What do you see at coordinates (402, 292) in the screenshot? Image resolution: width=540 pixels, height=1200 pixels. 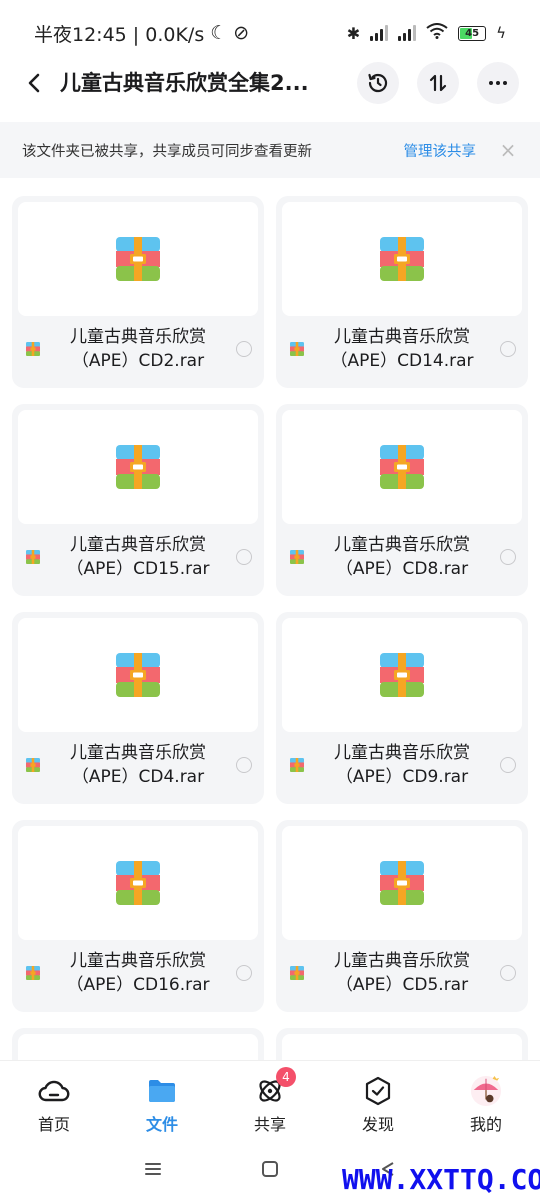 I see `file-card: 儿童古典音乐欣赏 （APE）CD14.rar` at bounding box center [402, 292].